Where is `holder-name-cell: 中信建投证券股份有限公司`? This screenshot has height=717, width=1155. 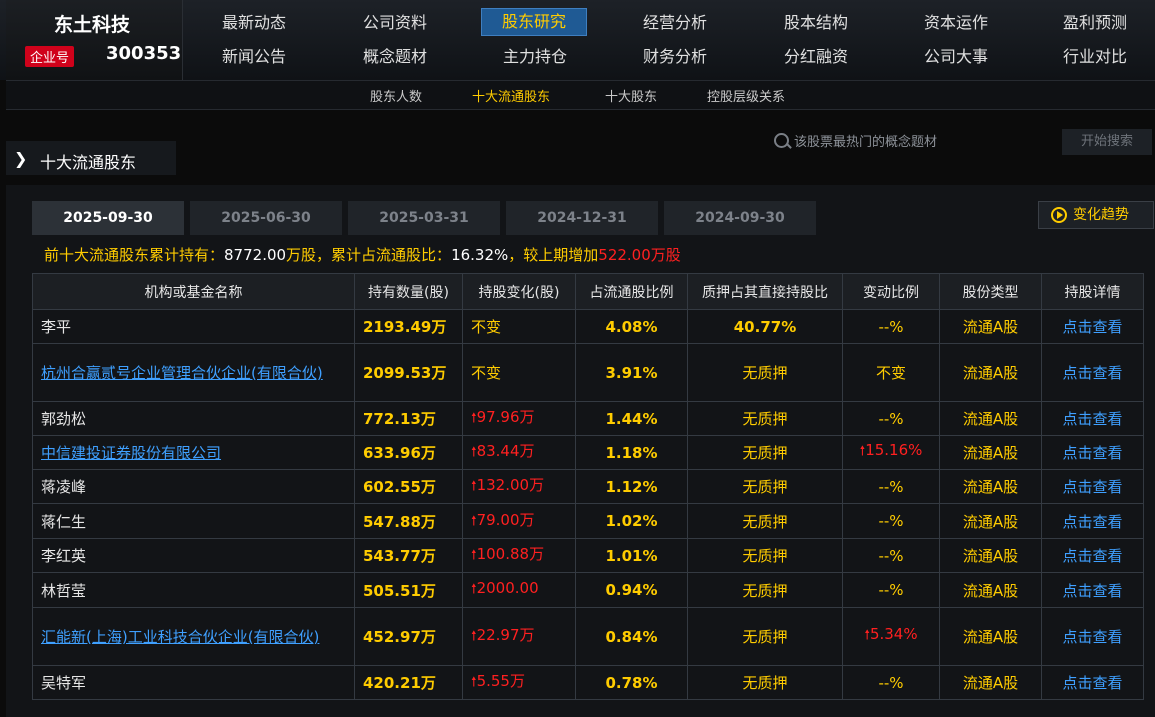
holder-name-cell: 中信建投证券股份有限公司 is located at coordinates (193, 452).